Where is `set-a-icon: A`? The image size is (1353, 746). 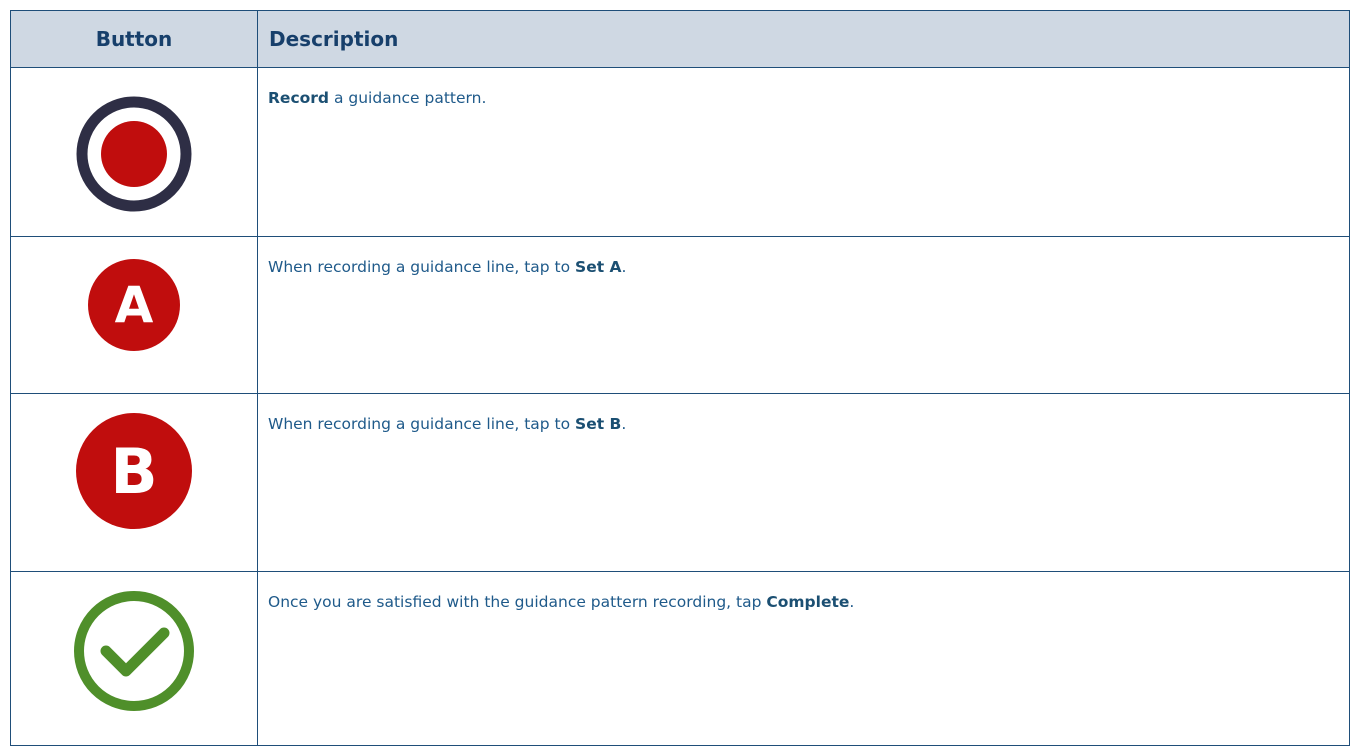
set-a-icon: A is located at coordinates (134, 305).